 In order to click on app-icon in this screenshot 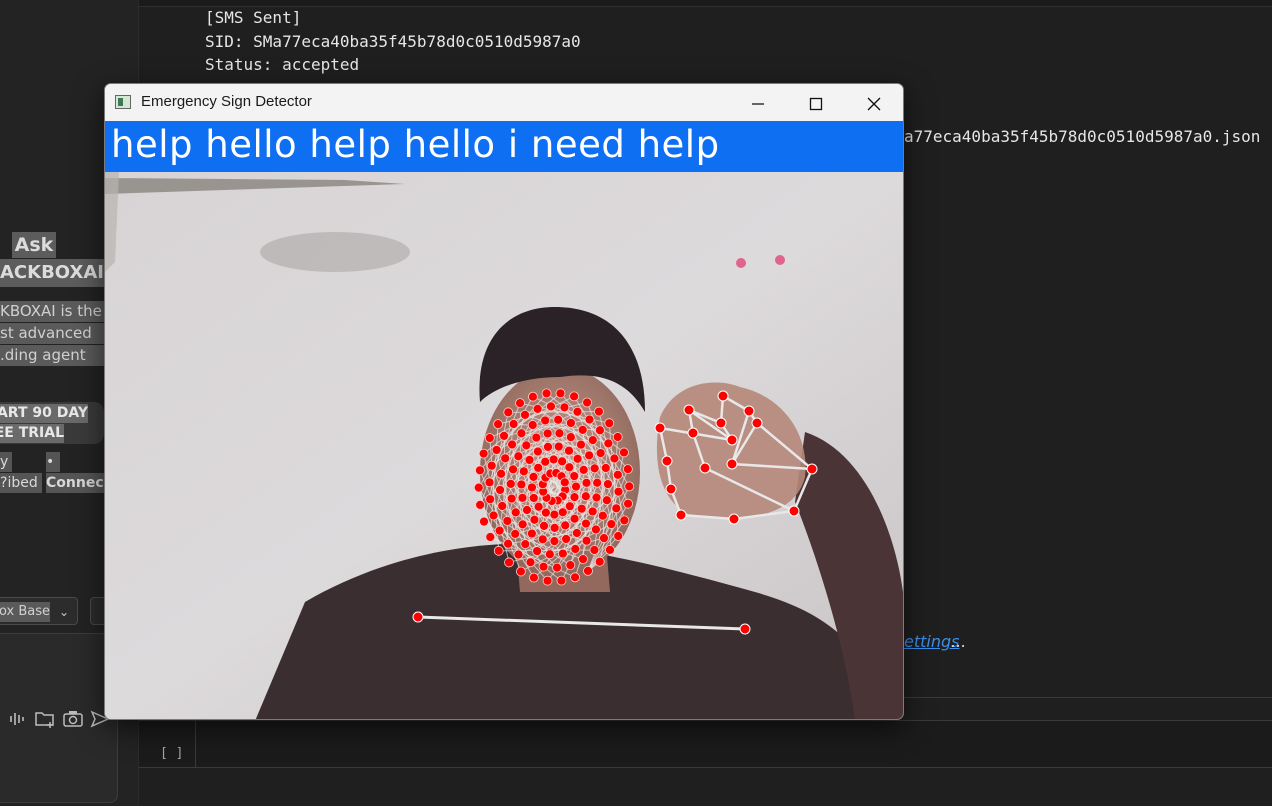, I will do `click(123, 102)`.